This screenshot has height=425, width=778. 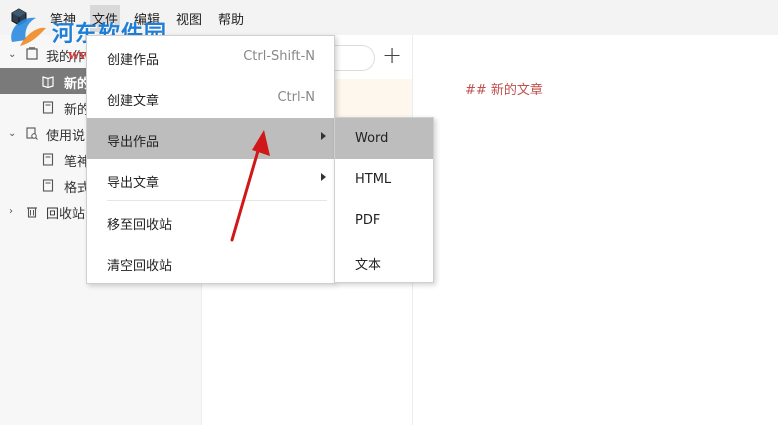 I want to click on sidebar-item-label: 新的文章, so click(x=75, y=110).